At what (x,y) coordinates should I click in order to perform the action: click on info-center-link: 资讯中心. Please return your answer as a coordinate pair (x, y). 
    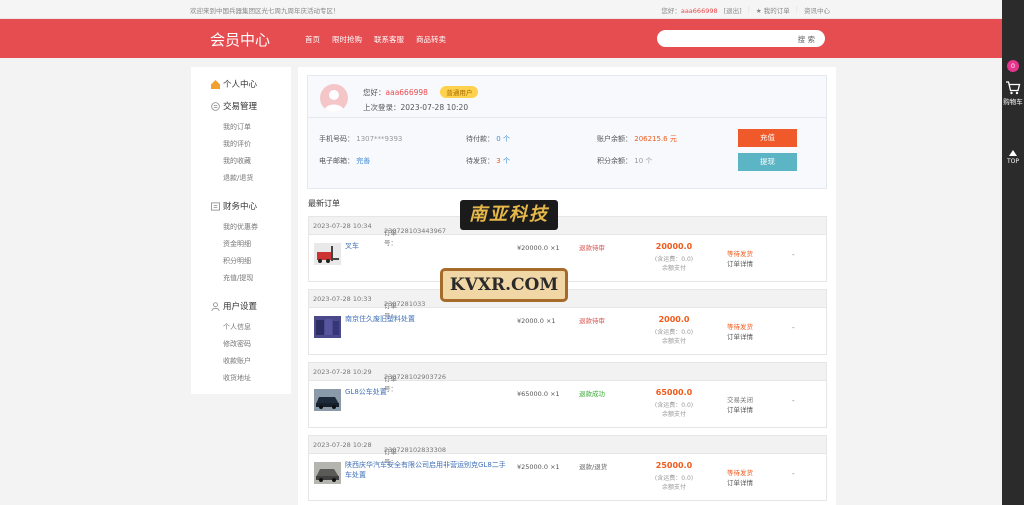
    Looking at the image, I should click on (817, 10).